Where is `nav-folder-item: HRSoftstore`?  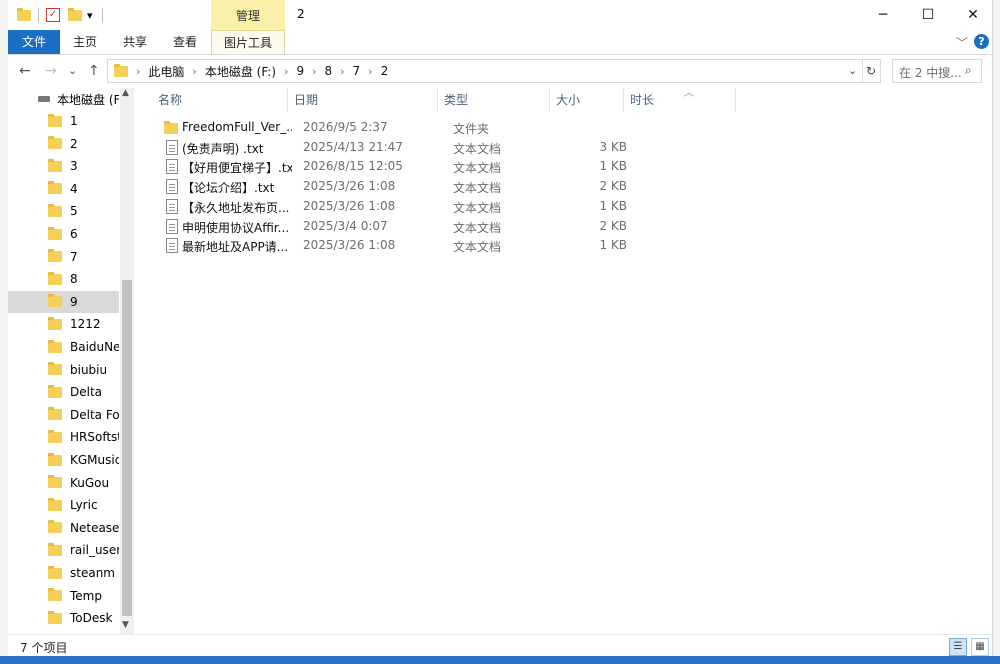 nav-folder-item: HRSoftstore is located at coordinates (63, 437).